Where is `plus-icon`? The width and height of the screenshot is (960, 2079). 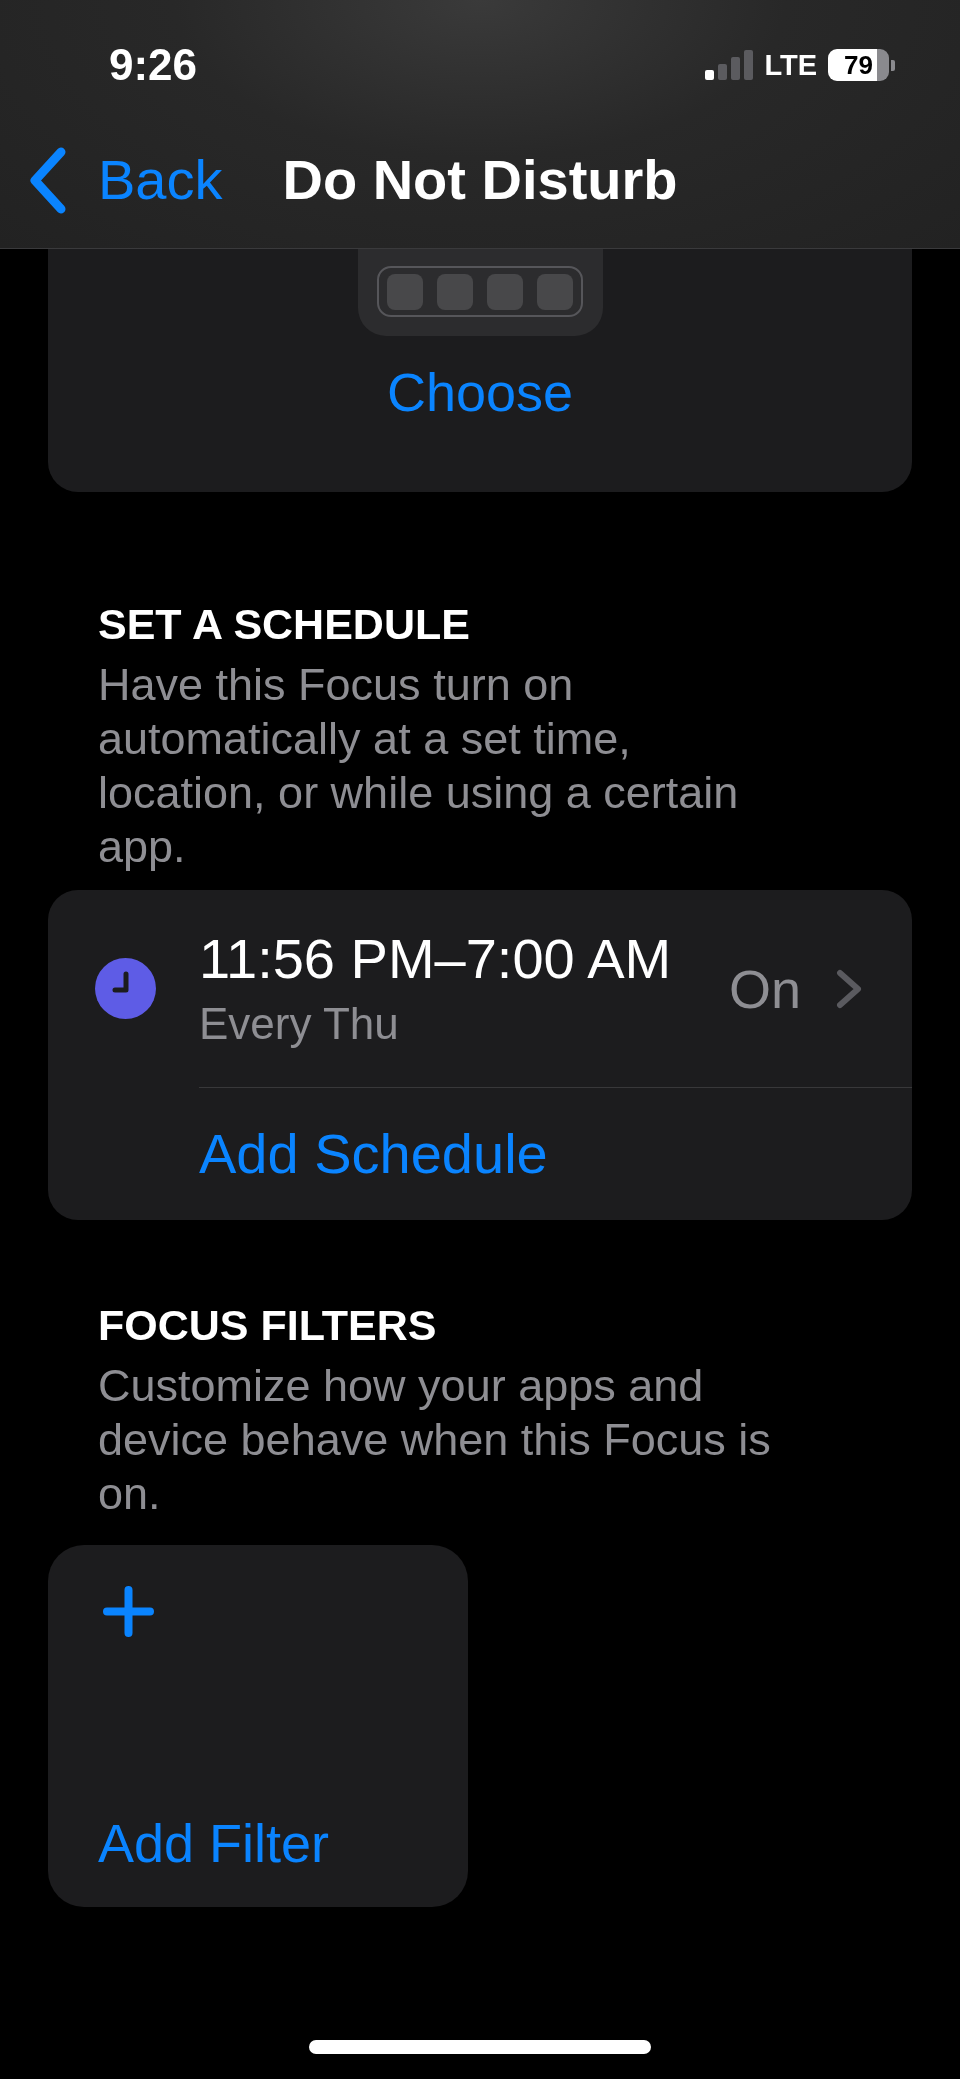 plus-icon is located at coordinates (128, 1611).